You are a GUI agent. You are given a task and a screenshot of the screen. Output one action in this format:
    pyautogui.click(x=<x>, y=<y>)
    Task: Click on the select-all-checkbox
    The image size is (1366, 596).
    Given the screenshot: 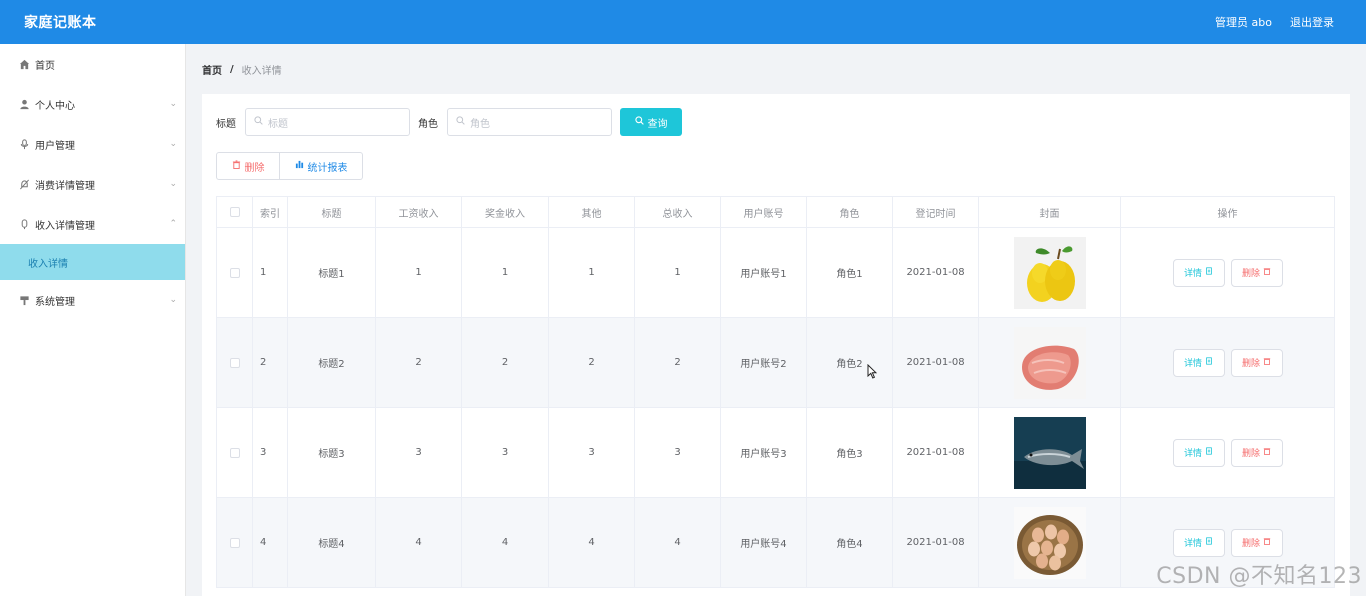 What is the action you would take?
    pyautogui.click(x=234, y=212)
    